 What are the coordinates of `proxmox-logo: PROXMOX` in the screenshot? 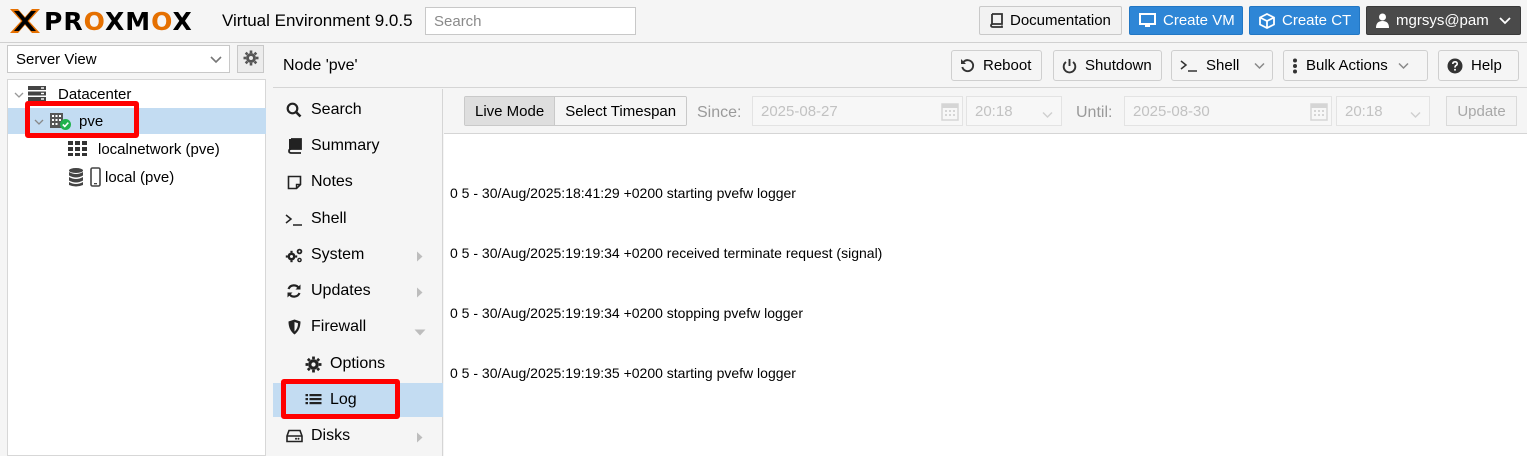 It's located at (100, 21).